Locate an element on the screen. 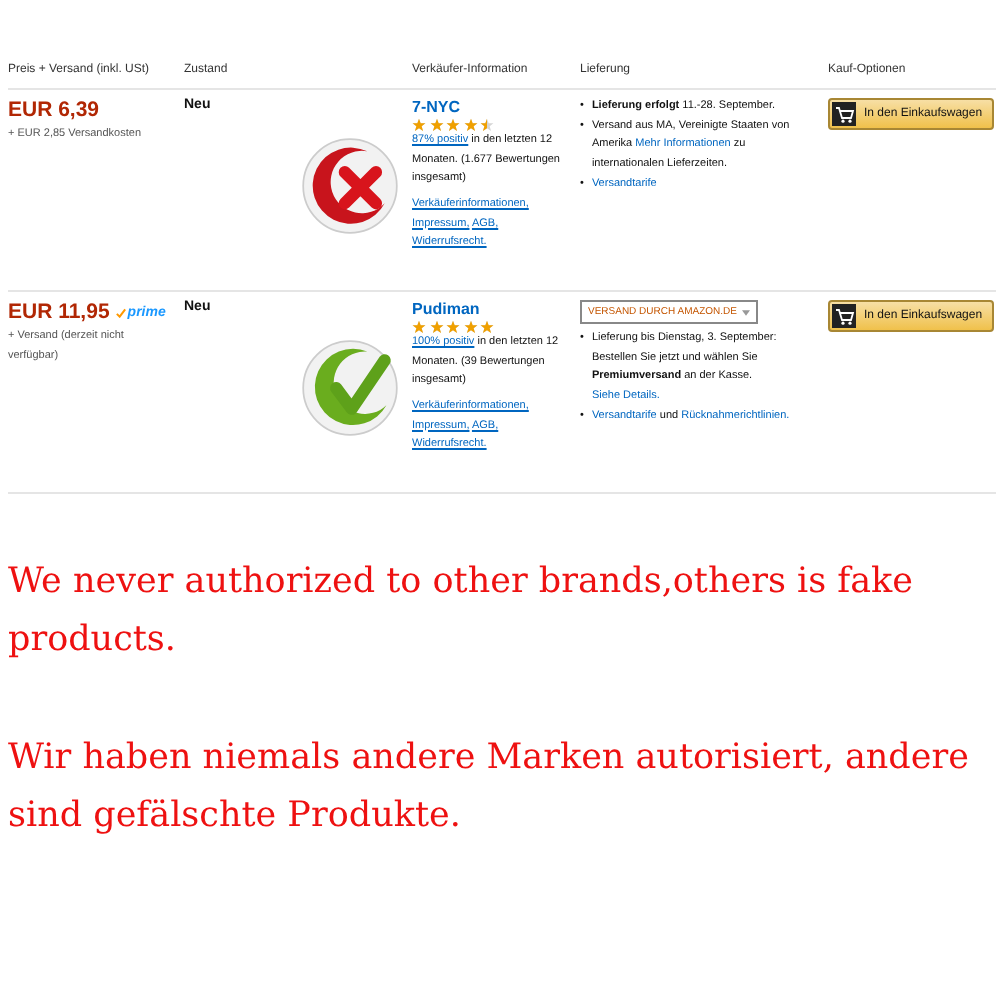  check-badge-icon is located at coordinates (350, 388).